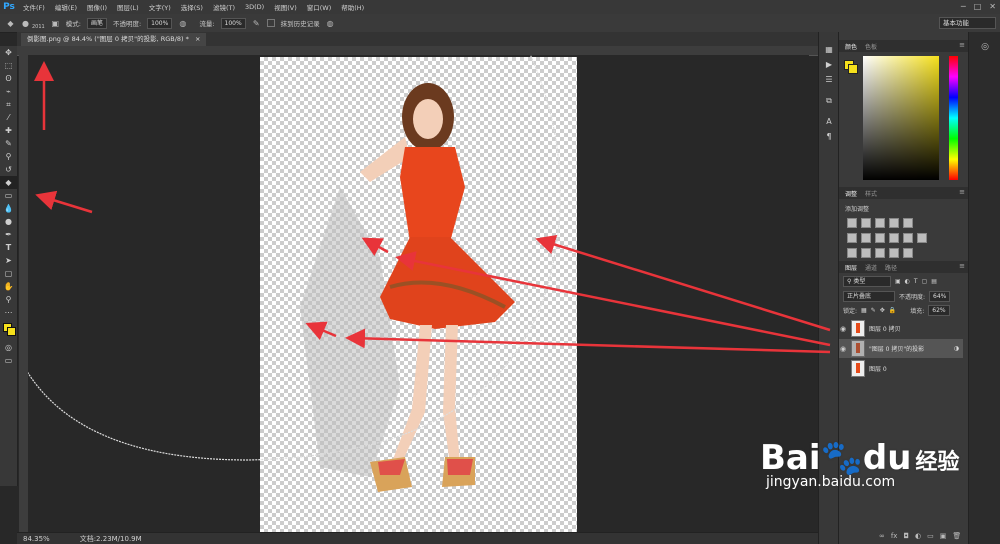  What do you see at coordinates (943, 536) in the screenshot?
I see `new-layer-icon: ▣` at bounding box center [943, 536].